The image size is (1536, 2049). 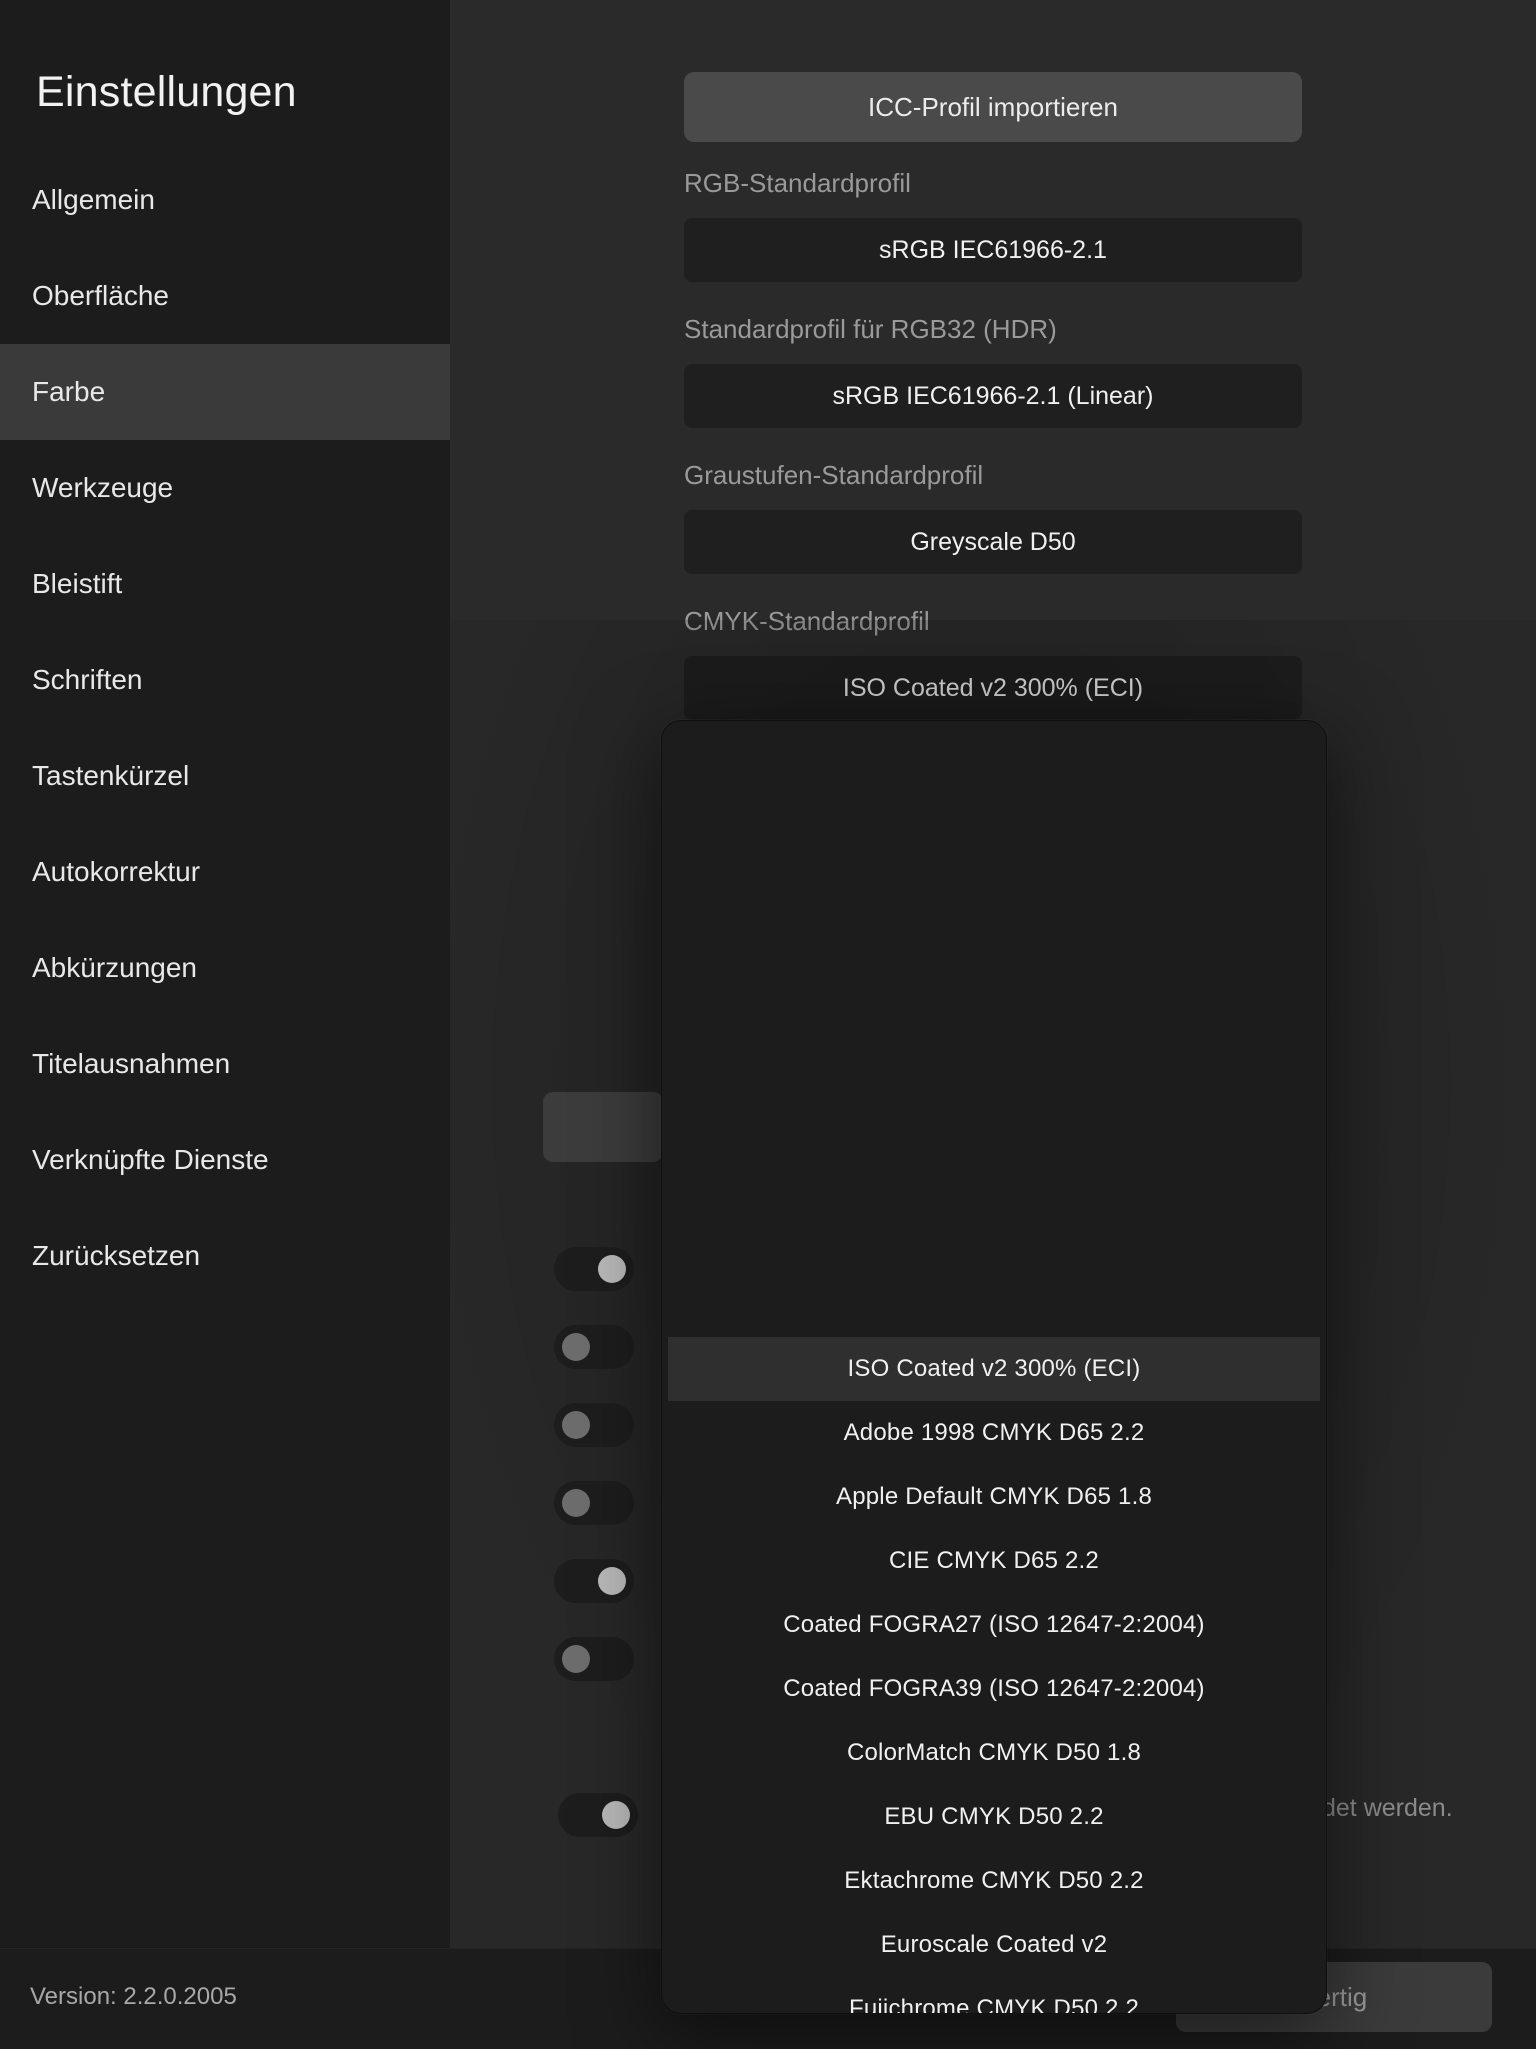 I want to click on sidebar-item-autokorrektur: Autokorrektur, so click(x=225, y=872).